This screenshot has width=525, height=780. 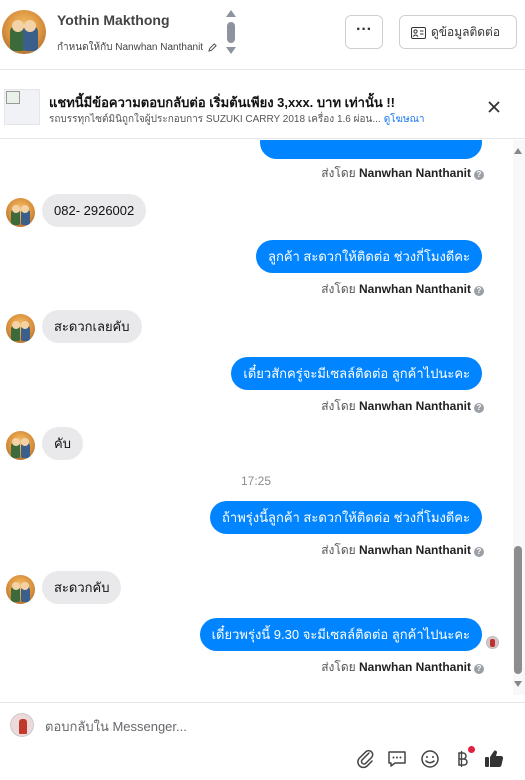 I want to click on incoming-message: 082- 2926002, so click(x=94, y=210).